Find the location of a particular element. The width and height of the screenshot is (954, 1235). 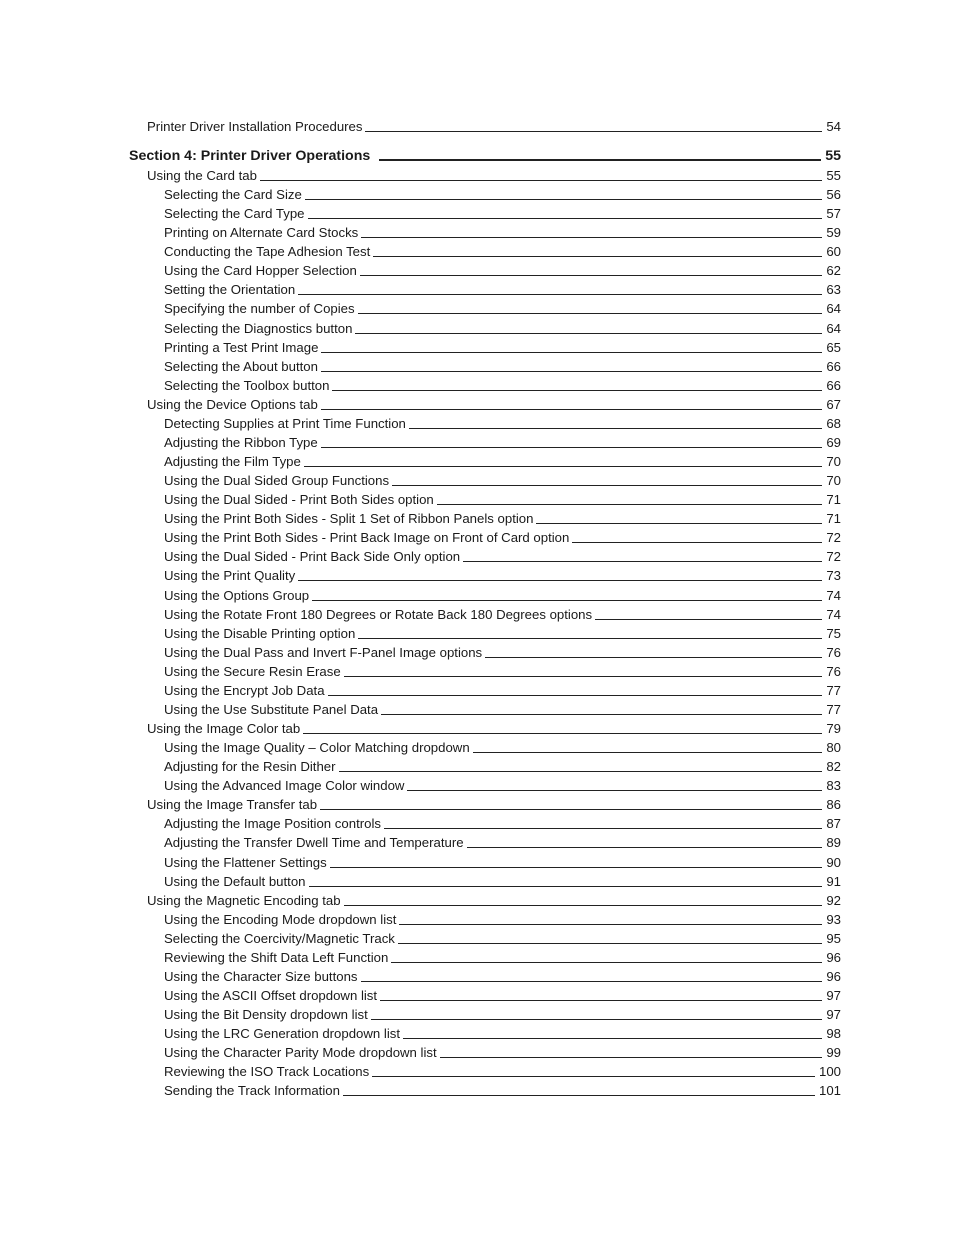

toc-entry: Using the Image Color tab 79 is located at coordinates (494, 727).